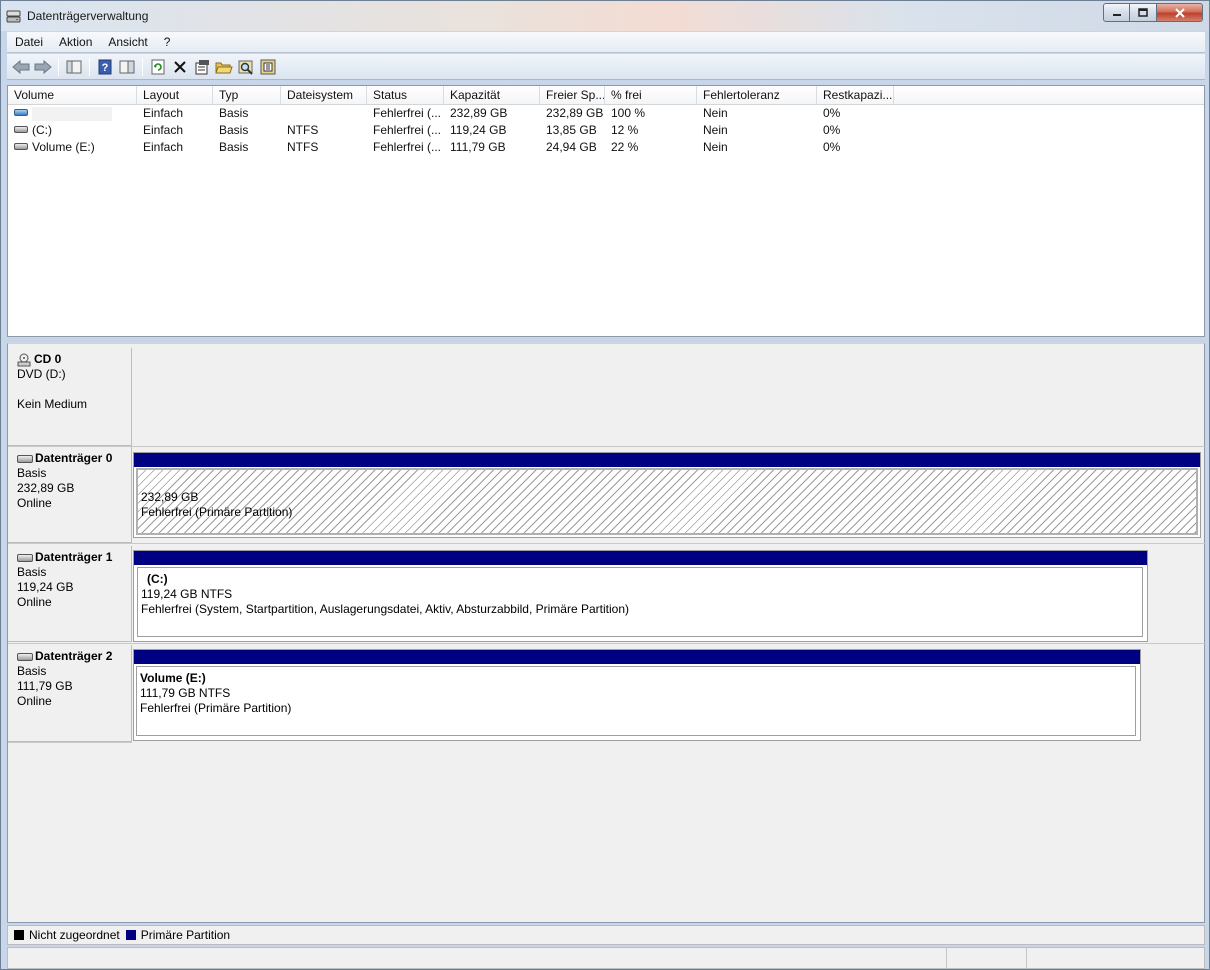 The height and width of the screenshot is (970, 1210). Describe the element at coordinates (21, 147) in the screenshot. I see `drive-icon` at that location.